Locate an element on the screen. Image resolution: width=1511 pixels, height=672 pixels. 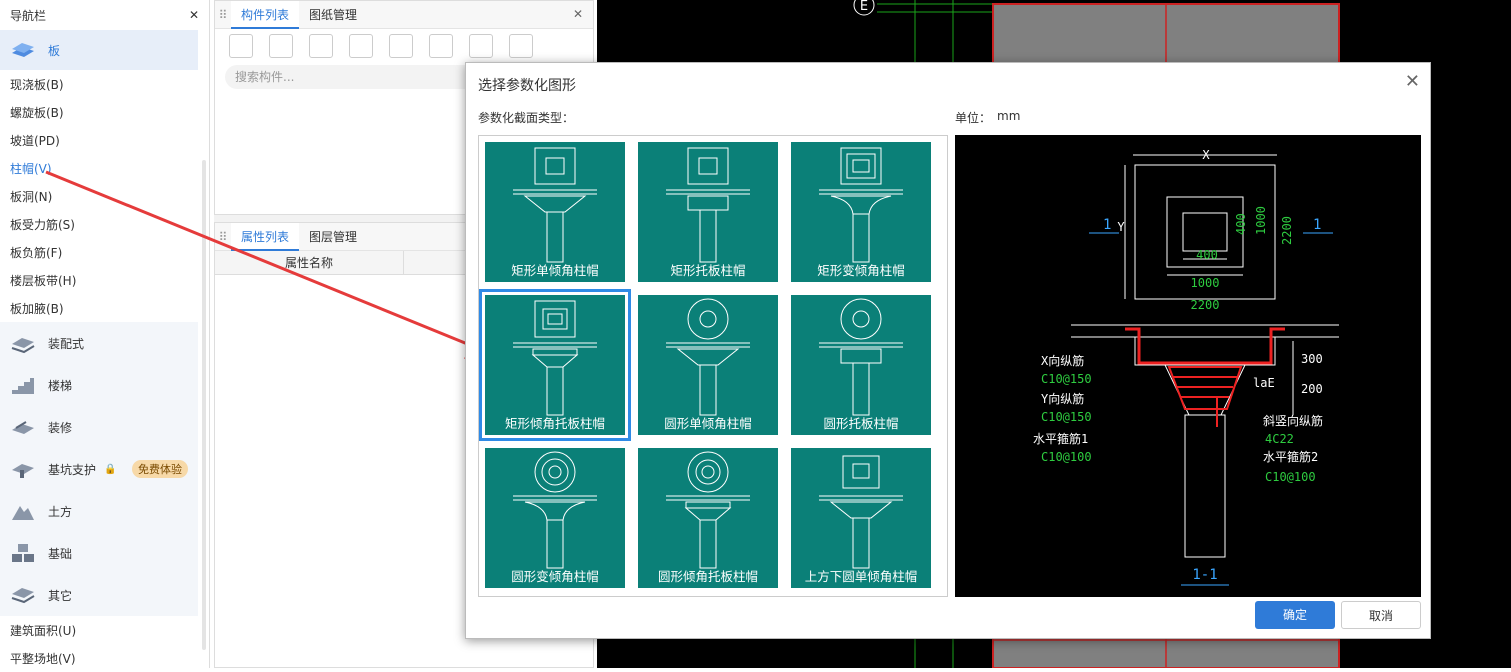
section-mark-right: 1 is located at coordinates (1317, 225).